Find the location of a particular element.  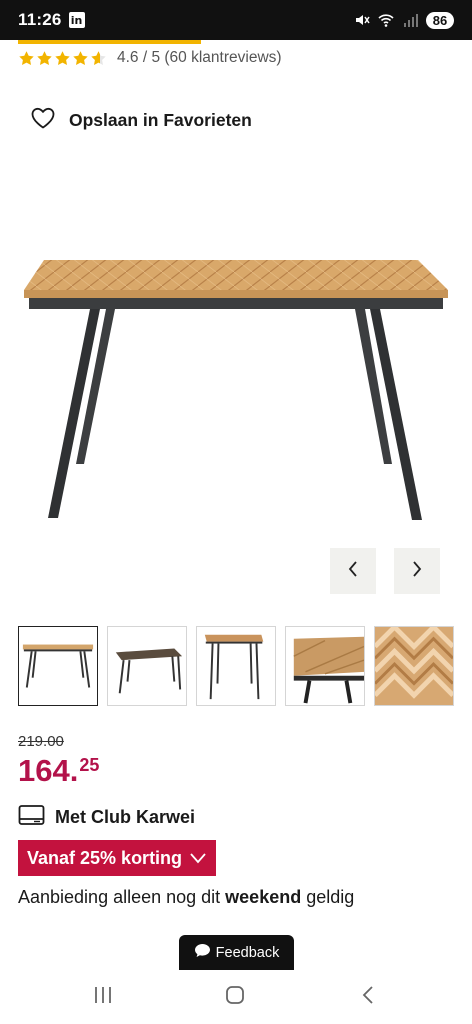

club-karwei-label: Met Club Karwei is located at coordinates (125, 817).